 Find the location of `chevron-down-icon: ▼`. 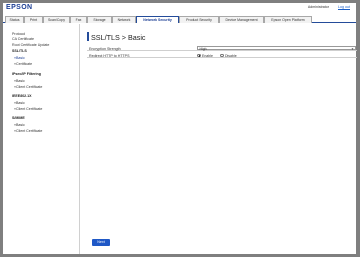

chevron-down-icon: ▼ is located at coordinates (352, 49).